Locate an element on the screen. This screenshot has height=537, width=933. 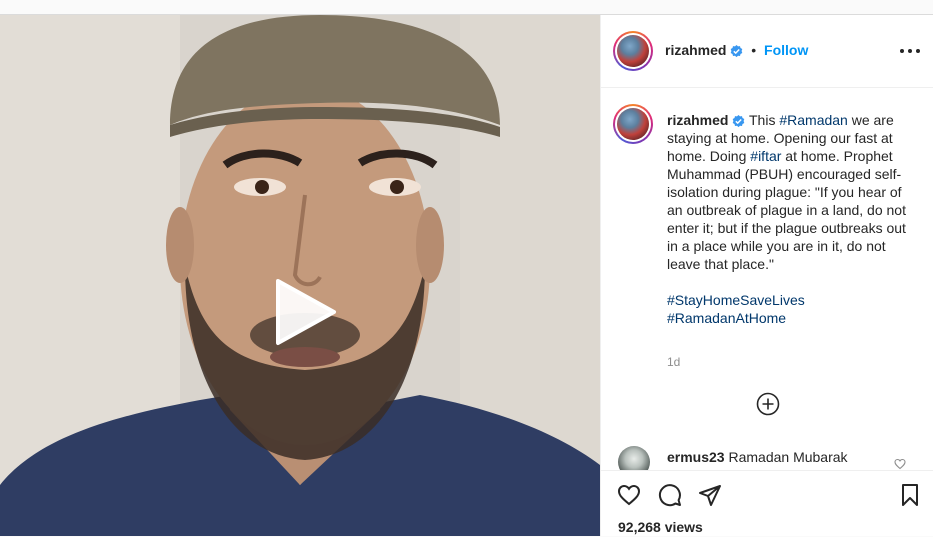
comment-icon is located at coordinates (670, 495).